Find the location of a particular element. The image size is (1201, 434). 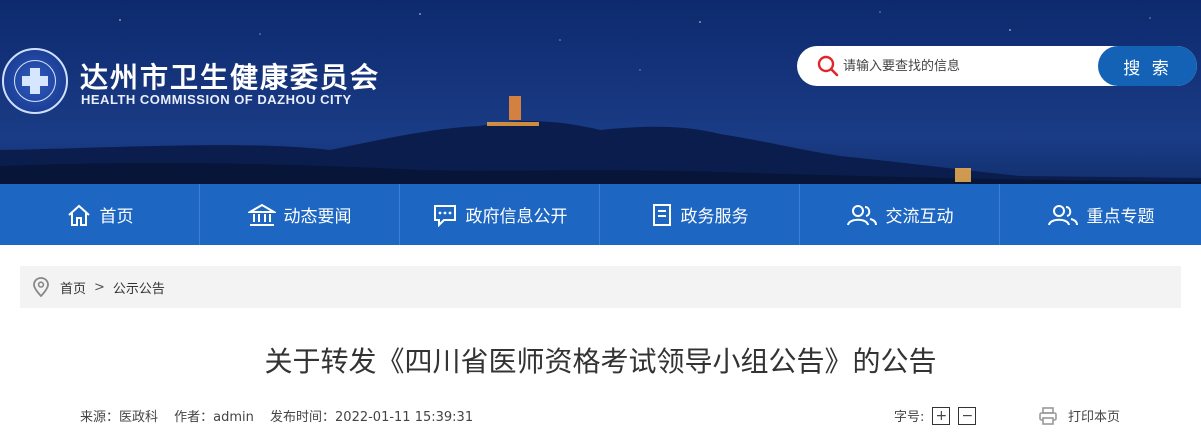

font-size-control: 字号: + − is located at coordinates (935, 415).